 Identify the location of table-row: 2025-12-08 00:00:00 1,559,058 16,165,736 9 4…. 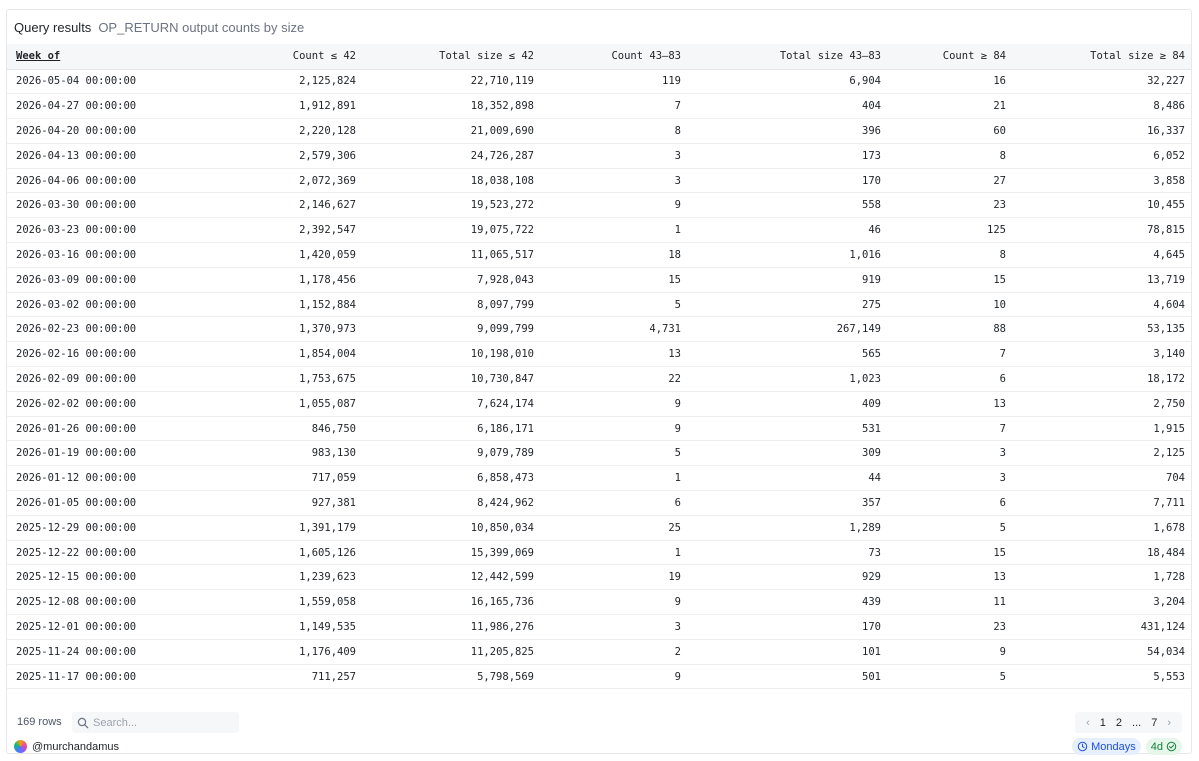
(599, 602).